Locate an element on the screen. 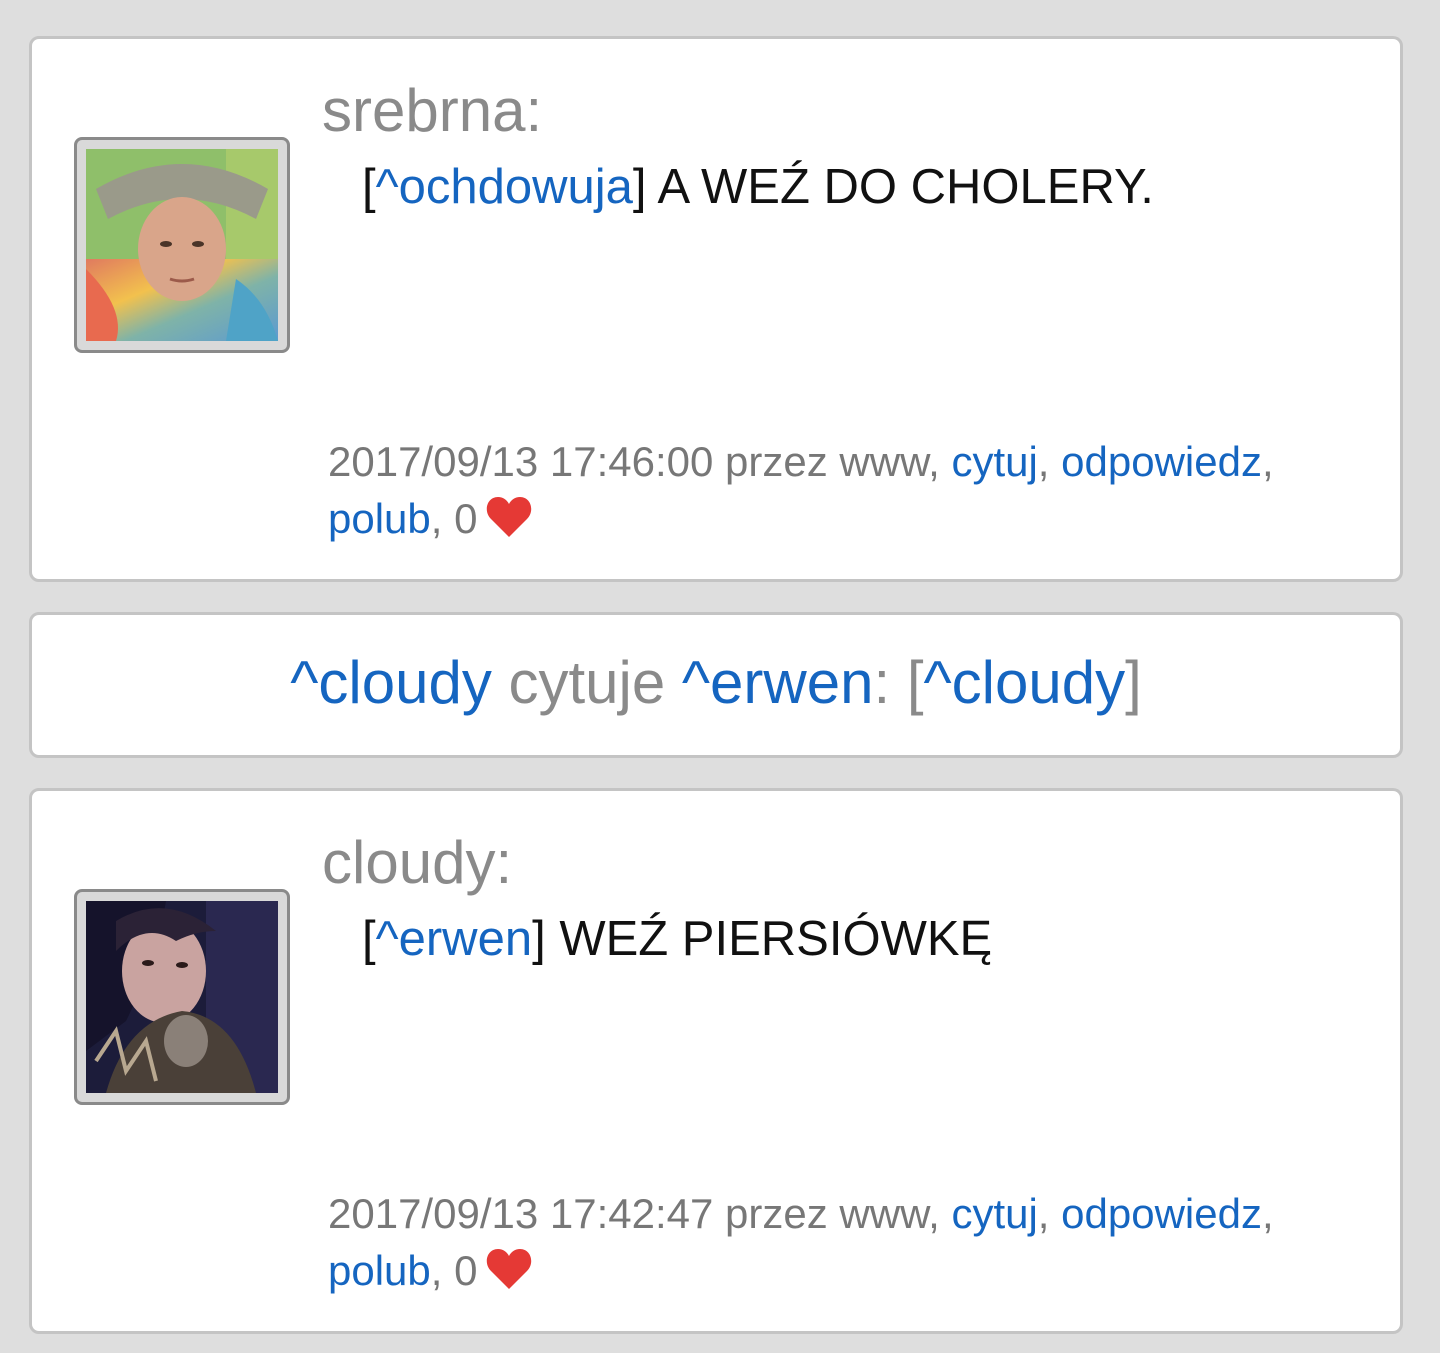 Image resolution: width=1440 pixels, height=1353 pixels. quote-user-link: ^cloudy is located at coordinates (391, 682).